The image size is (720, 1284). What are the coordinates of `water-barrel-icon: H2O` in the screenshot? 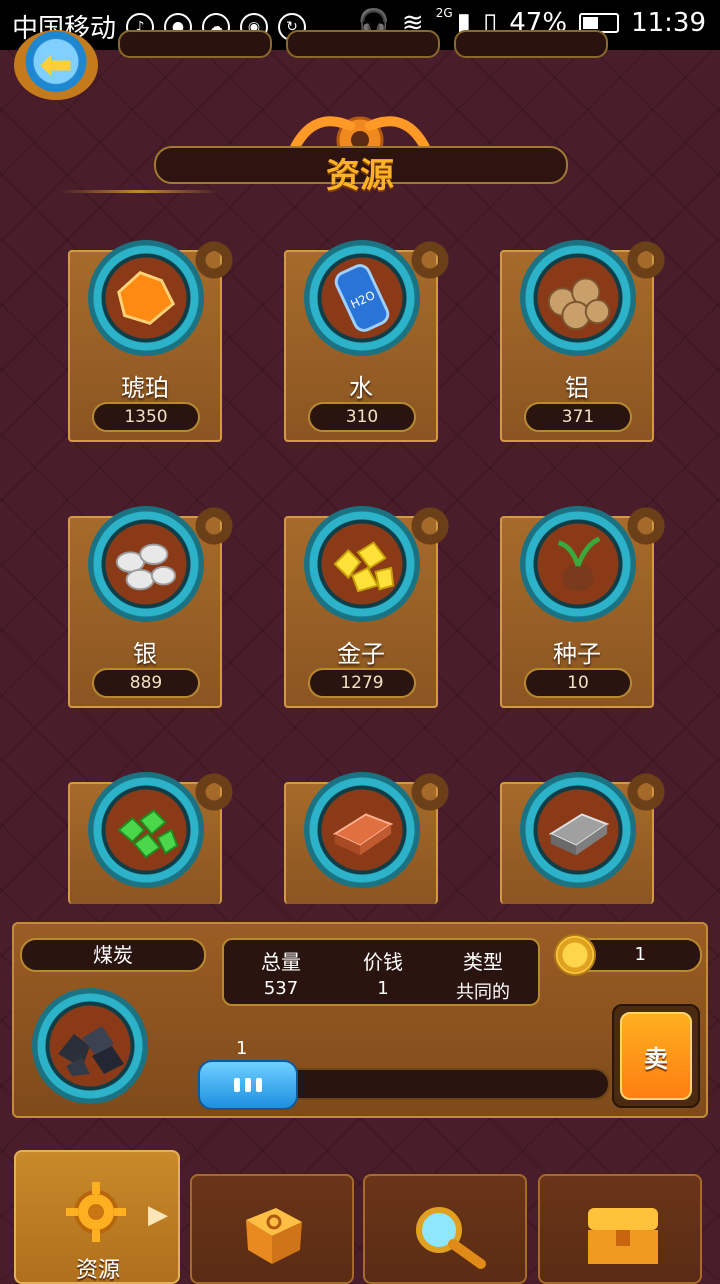 It's located at (362, 298).